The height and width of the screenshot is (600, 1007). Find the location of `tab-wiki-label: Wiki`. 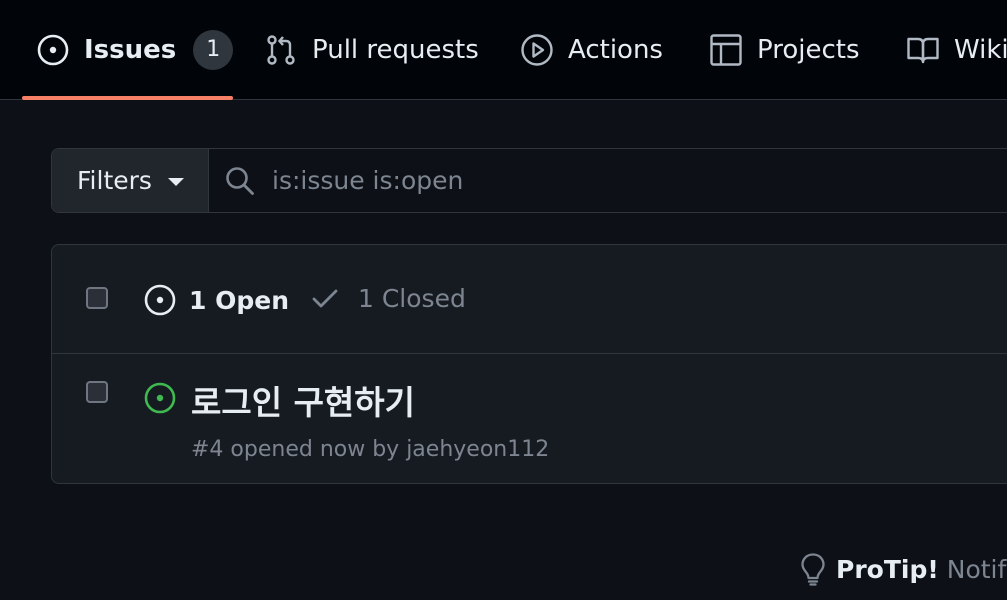

tab-wiki-label: Wiki is located at coordinates (980, 49).